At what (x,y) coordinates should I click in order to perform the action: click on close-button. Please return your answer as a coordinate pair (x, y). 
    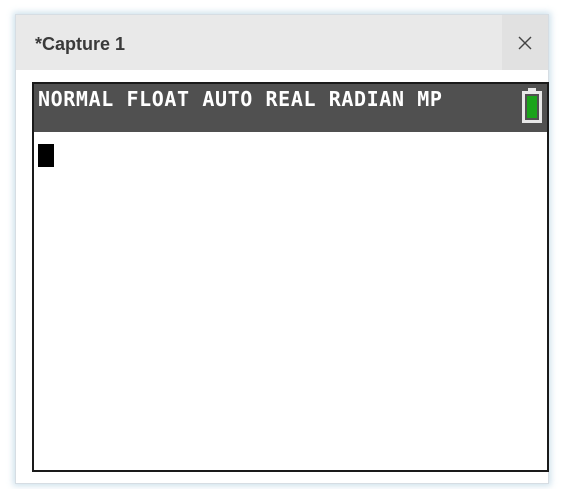
    Looking at the image, I should click on (525, 42).